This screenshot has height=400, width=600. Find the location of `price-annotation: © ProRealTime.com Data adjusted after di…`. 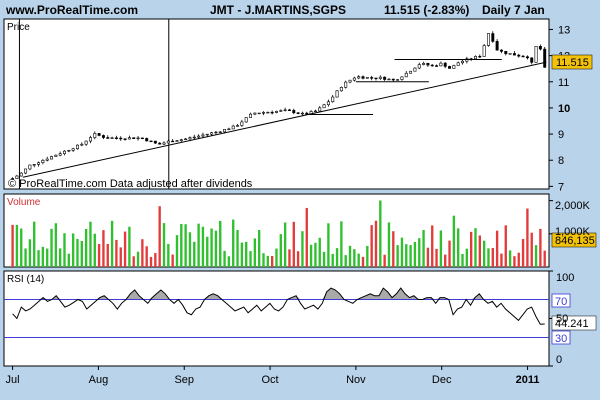

price-annotation: © ProRealTime.com Data adjusted after di… is located at coordinates (130, 184).